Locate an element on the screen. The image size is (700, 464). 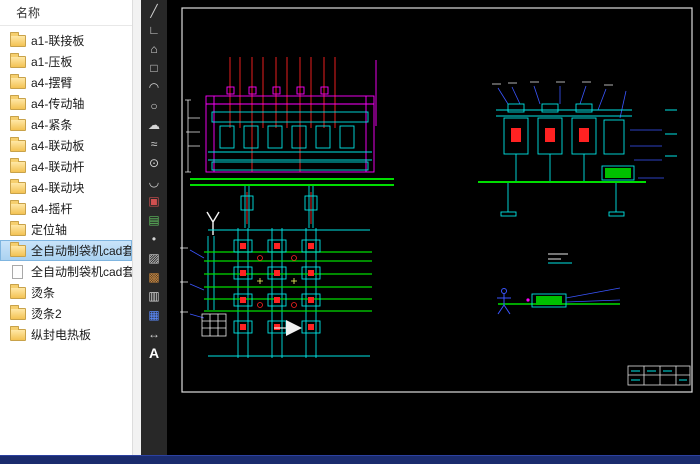
point-tool-icon: • is located at coordinates (154, 239).